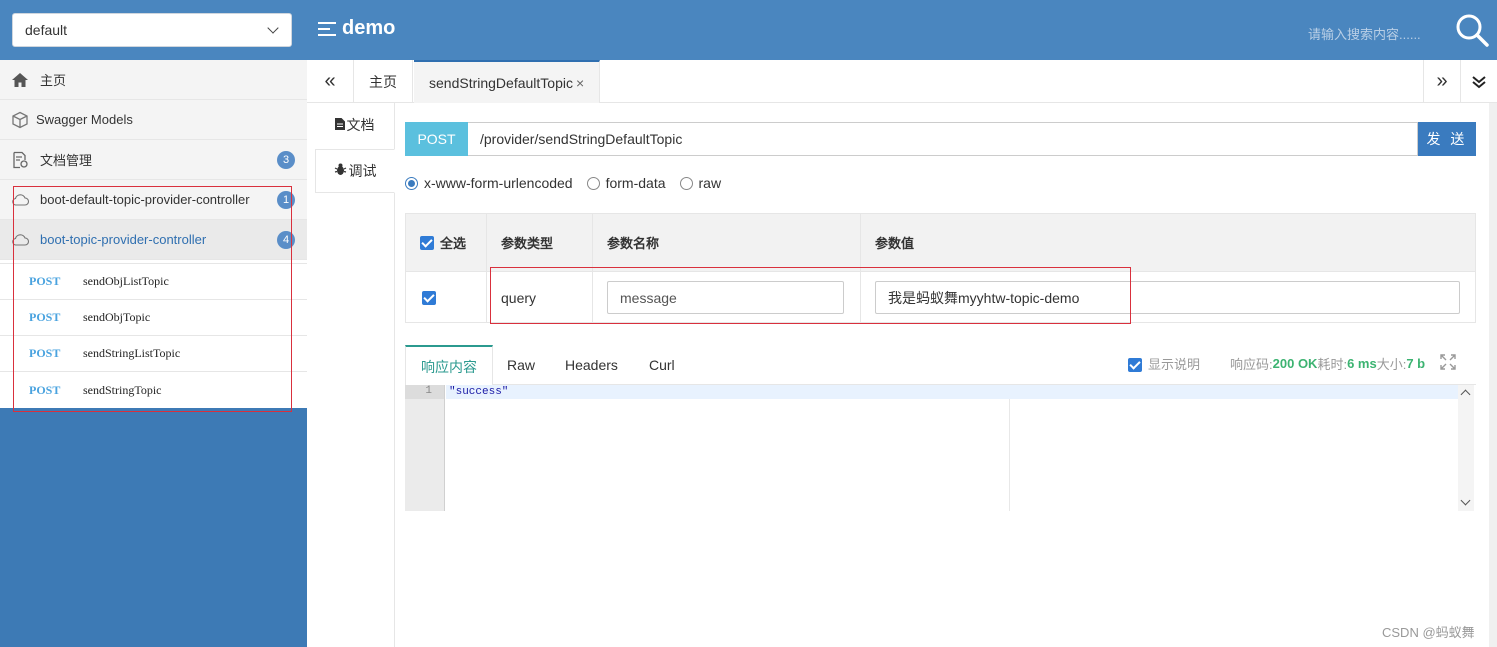 The width and height of the screenshot is (1497, 647). Describe the element at coordinates (1466, 448) in the screenshot. I see `editor-scrollbar` at that location.